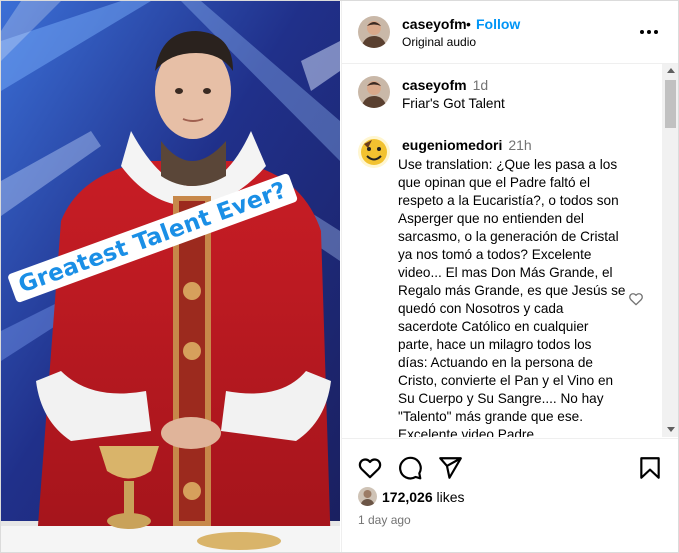 The image size is (679, 553). Describe the element at coordinates (439, 42) in the screenshot. I see `audio-label: Original audio` at that location.